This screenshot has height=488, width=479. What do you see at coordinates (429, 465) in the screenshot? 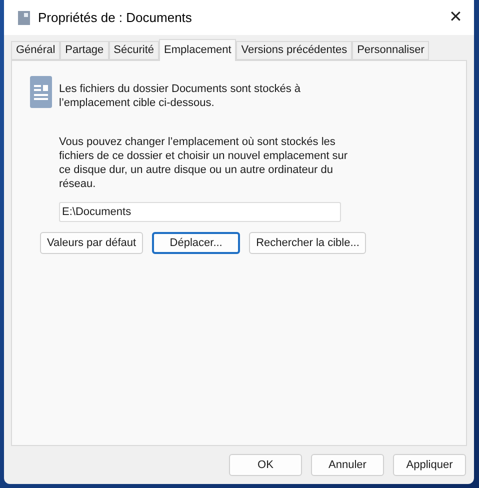
I see `action-button: Appliquer` at bounding box center [429, 465].